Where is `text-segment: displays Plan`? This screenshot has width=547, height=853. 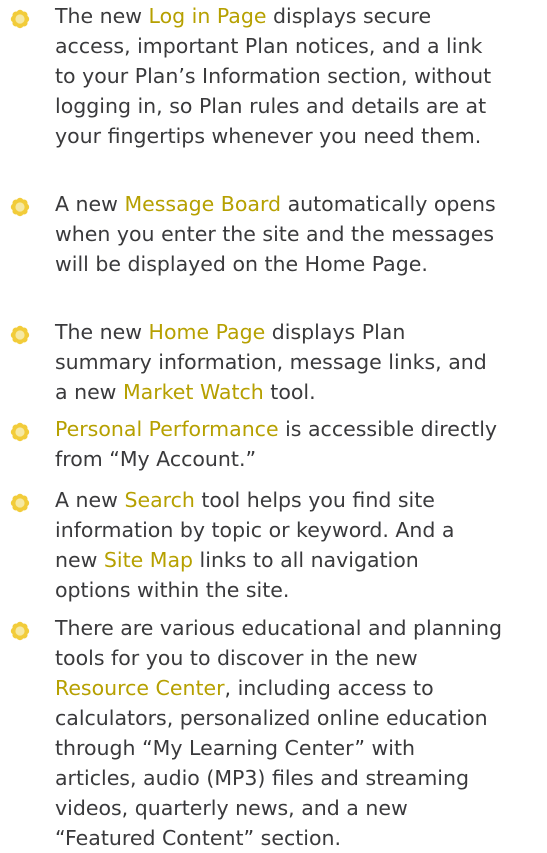 text-segment: displays Plan is located at coordinates (335, 332).